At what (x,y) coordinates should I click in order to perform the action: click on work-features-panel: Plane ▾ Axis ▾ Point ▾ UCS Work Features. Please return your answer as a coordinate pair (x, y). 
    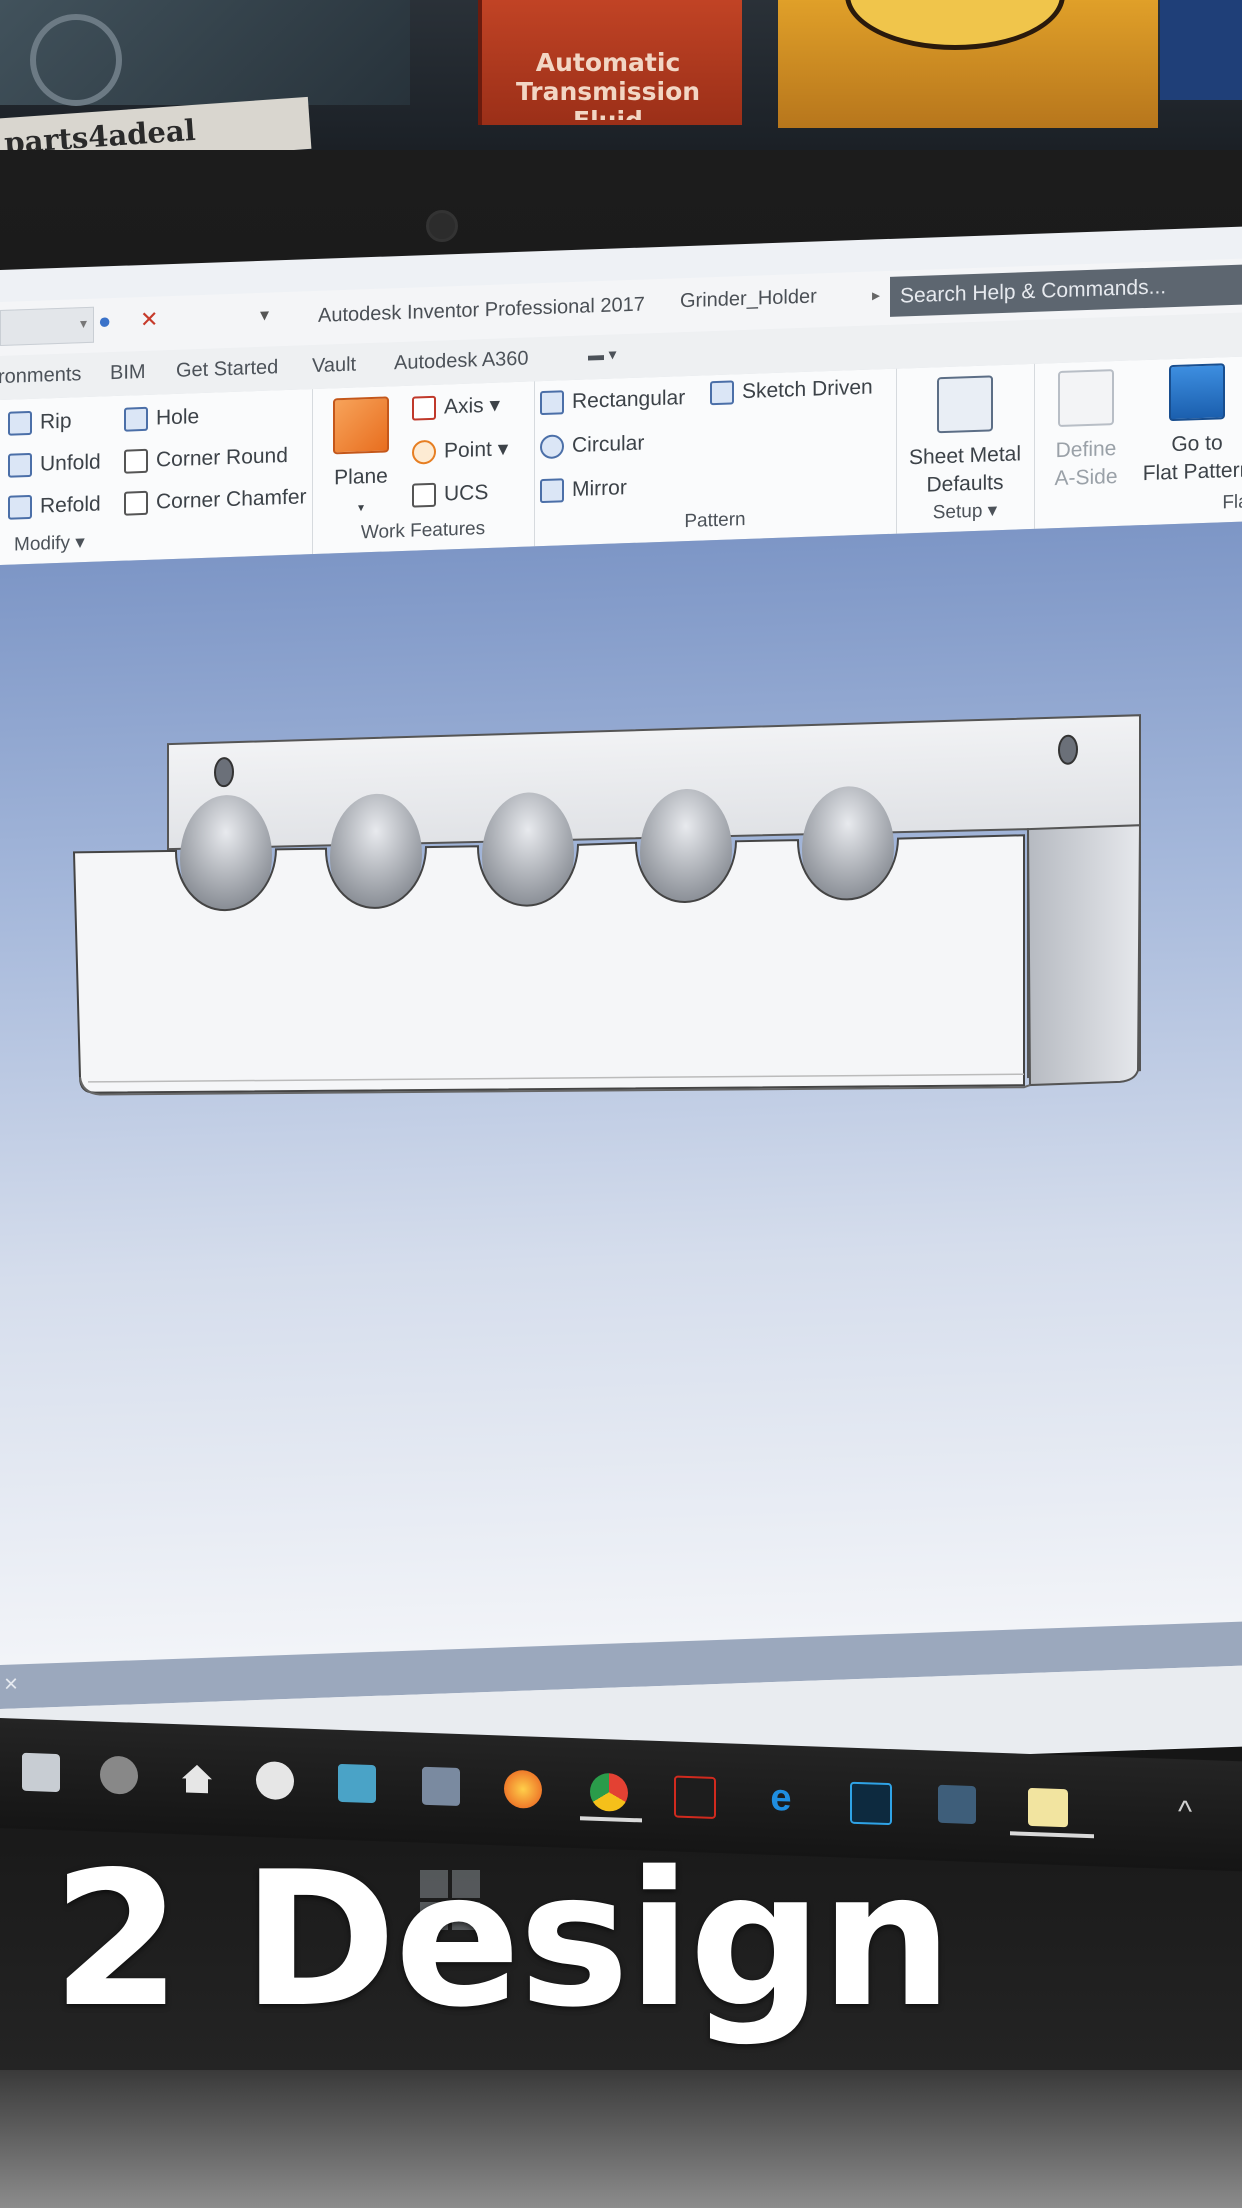
    Looking at the image, I should click on (423, 468).